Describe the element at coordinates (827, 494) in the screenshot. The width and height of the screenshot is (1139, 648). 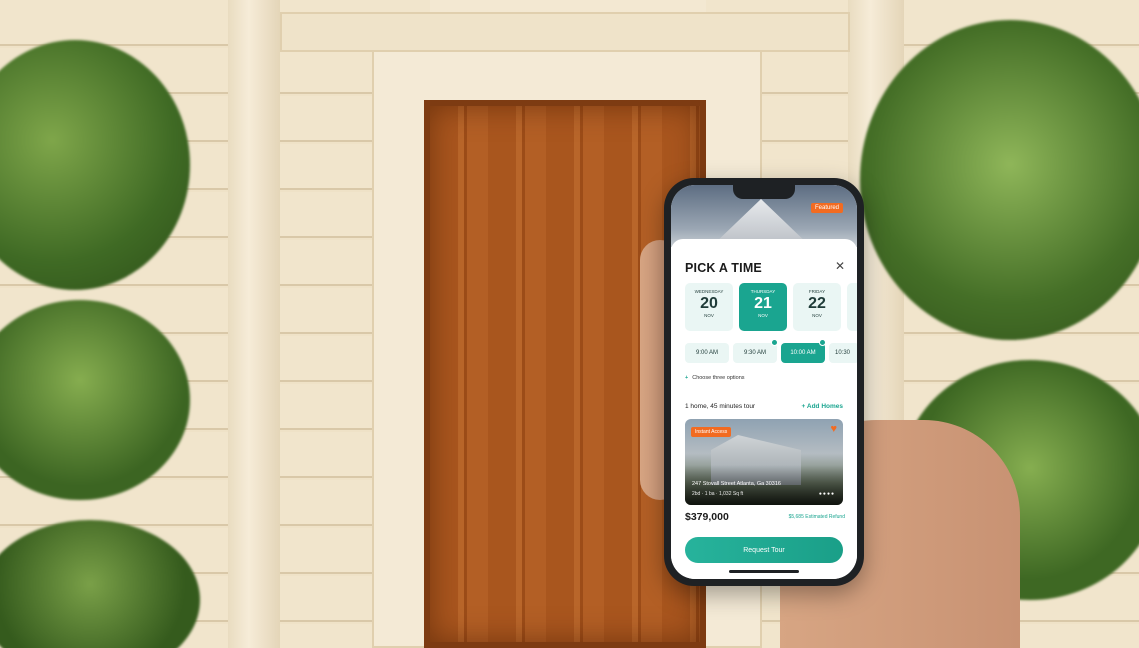
I see `carousel-dots: ●●●●` at that location.